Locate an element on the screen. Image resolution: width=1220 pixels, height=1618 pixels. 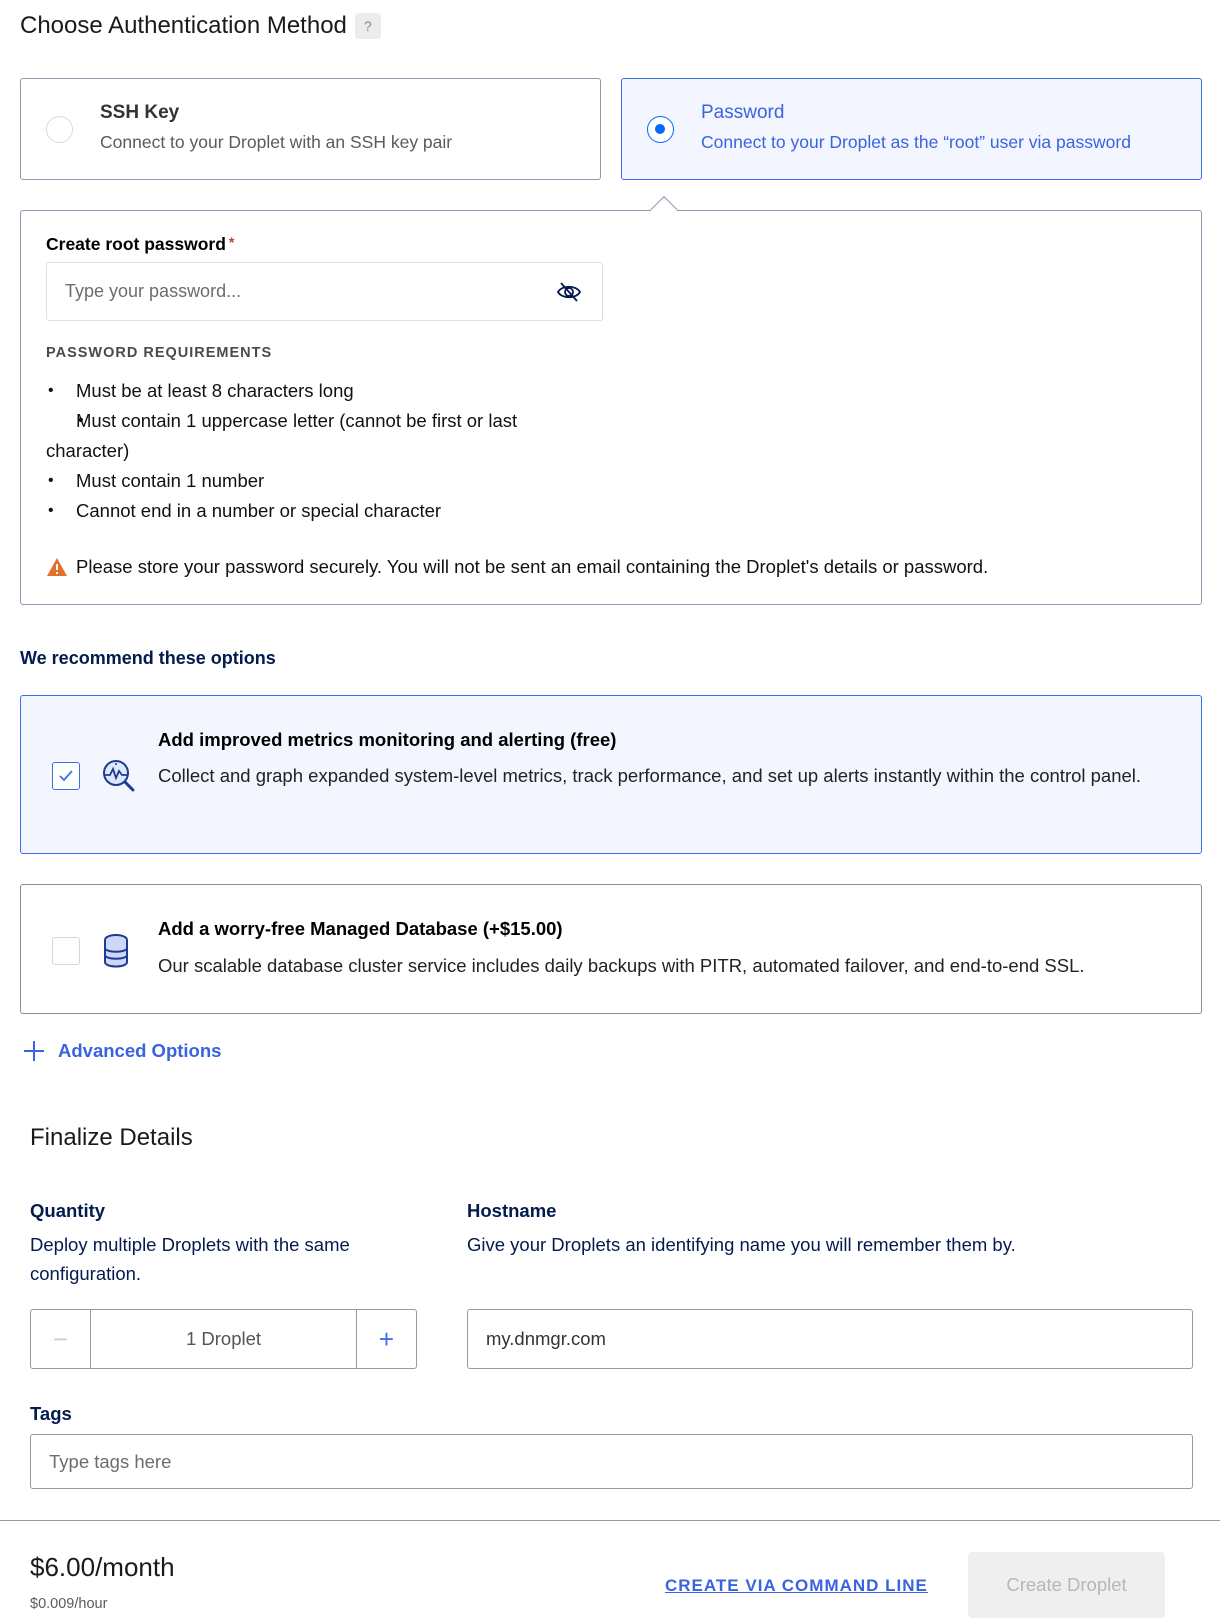
password-label: Create root password * is located at coordinates (140, 244).